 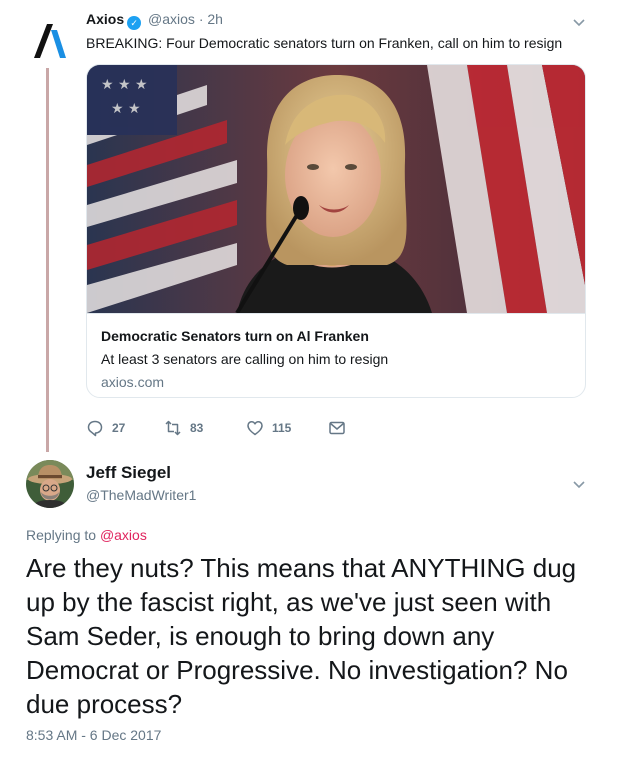 What do you see at coordinates (95, 428) in the screenshot?
I see `reply-icon` at bounding box center [95, 428].